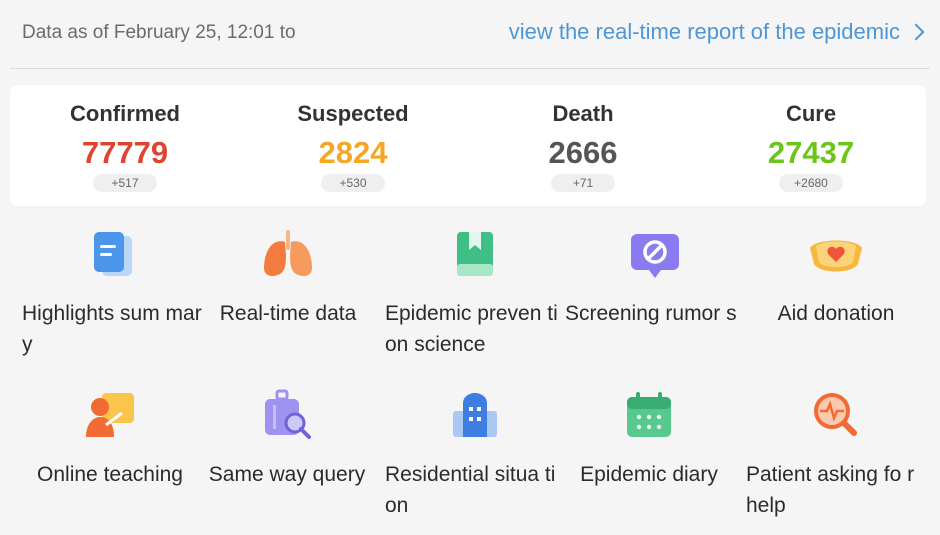  What do you see at coordinates (649, 474) in the screenshot?
I see `service-label: Epidemic diary` at bounding box center [649, 474].